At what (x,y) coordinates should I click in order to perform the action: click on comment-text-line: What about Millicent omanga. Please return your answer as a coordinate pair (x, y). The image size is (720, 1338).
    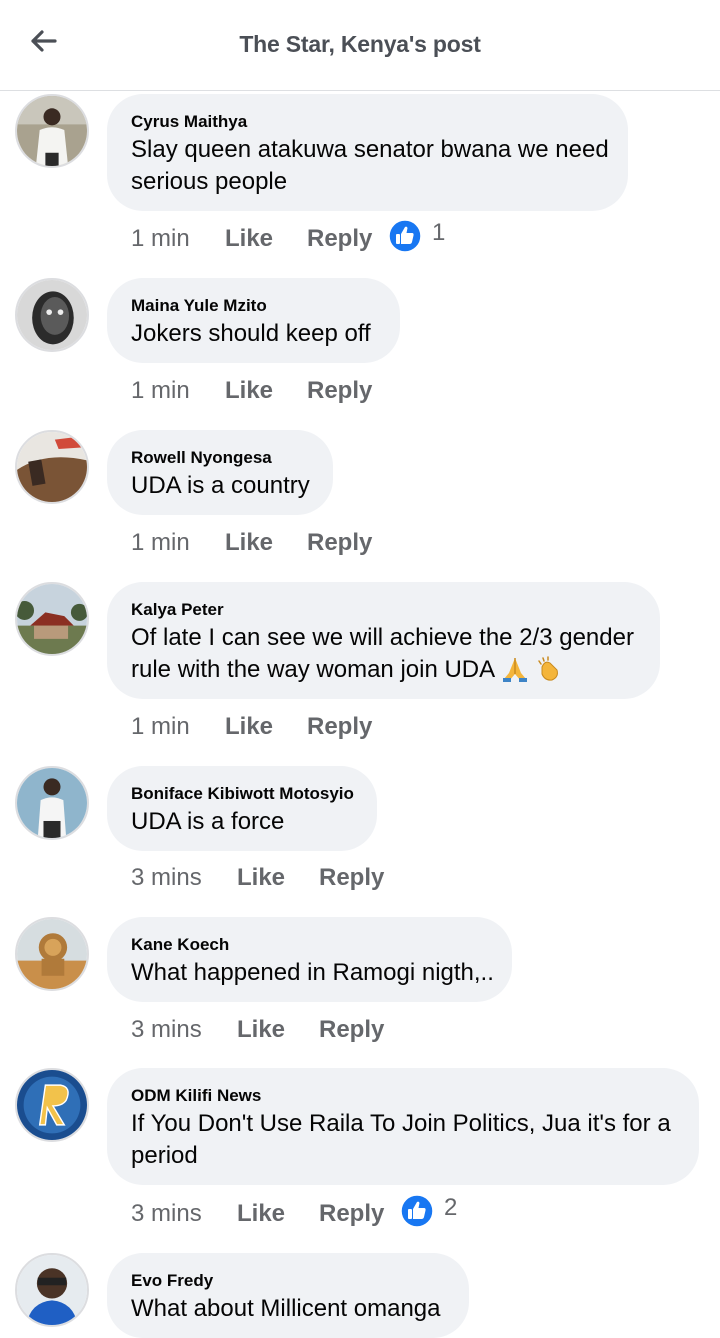
    Looking at the image, I should click on (286, 1308).